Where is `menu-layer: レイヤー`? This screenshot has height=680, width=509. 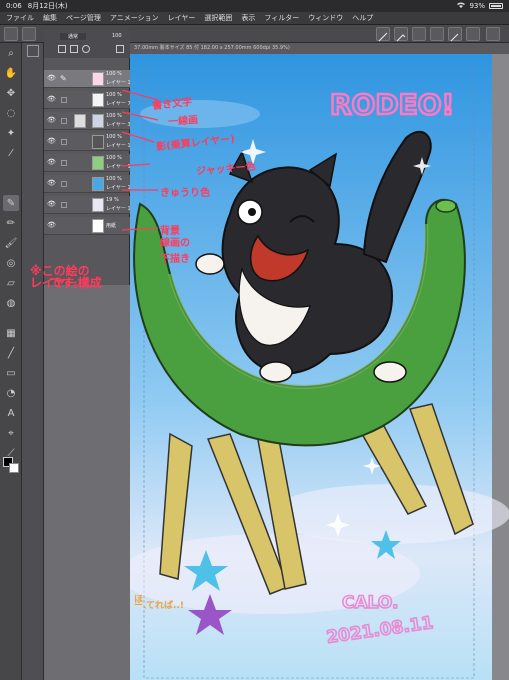
menu-layer: レイヤー is located at coordinates (182, 18).